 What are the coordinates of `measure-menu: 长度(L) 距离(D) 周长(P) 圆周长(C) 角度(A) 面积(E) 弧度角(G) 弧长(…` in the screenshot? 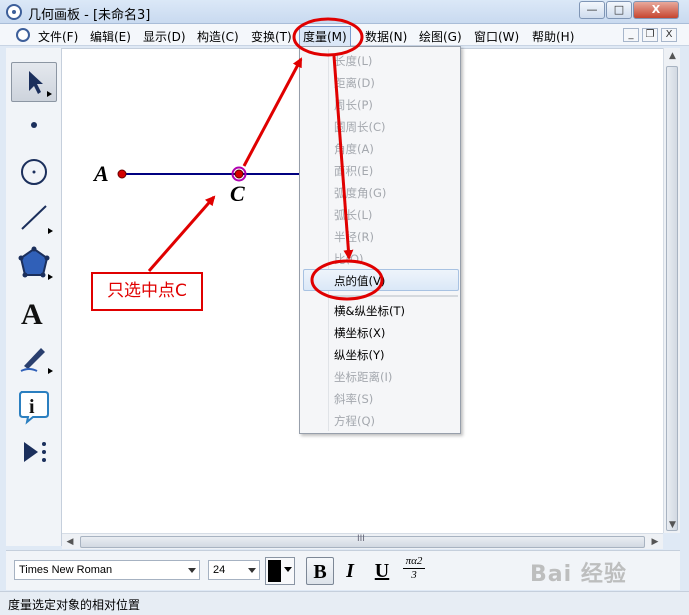 It's located at (380, 240).